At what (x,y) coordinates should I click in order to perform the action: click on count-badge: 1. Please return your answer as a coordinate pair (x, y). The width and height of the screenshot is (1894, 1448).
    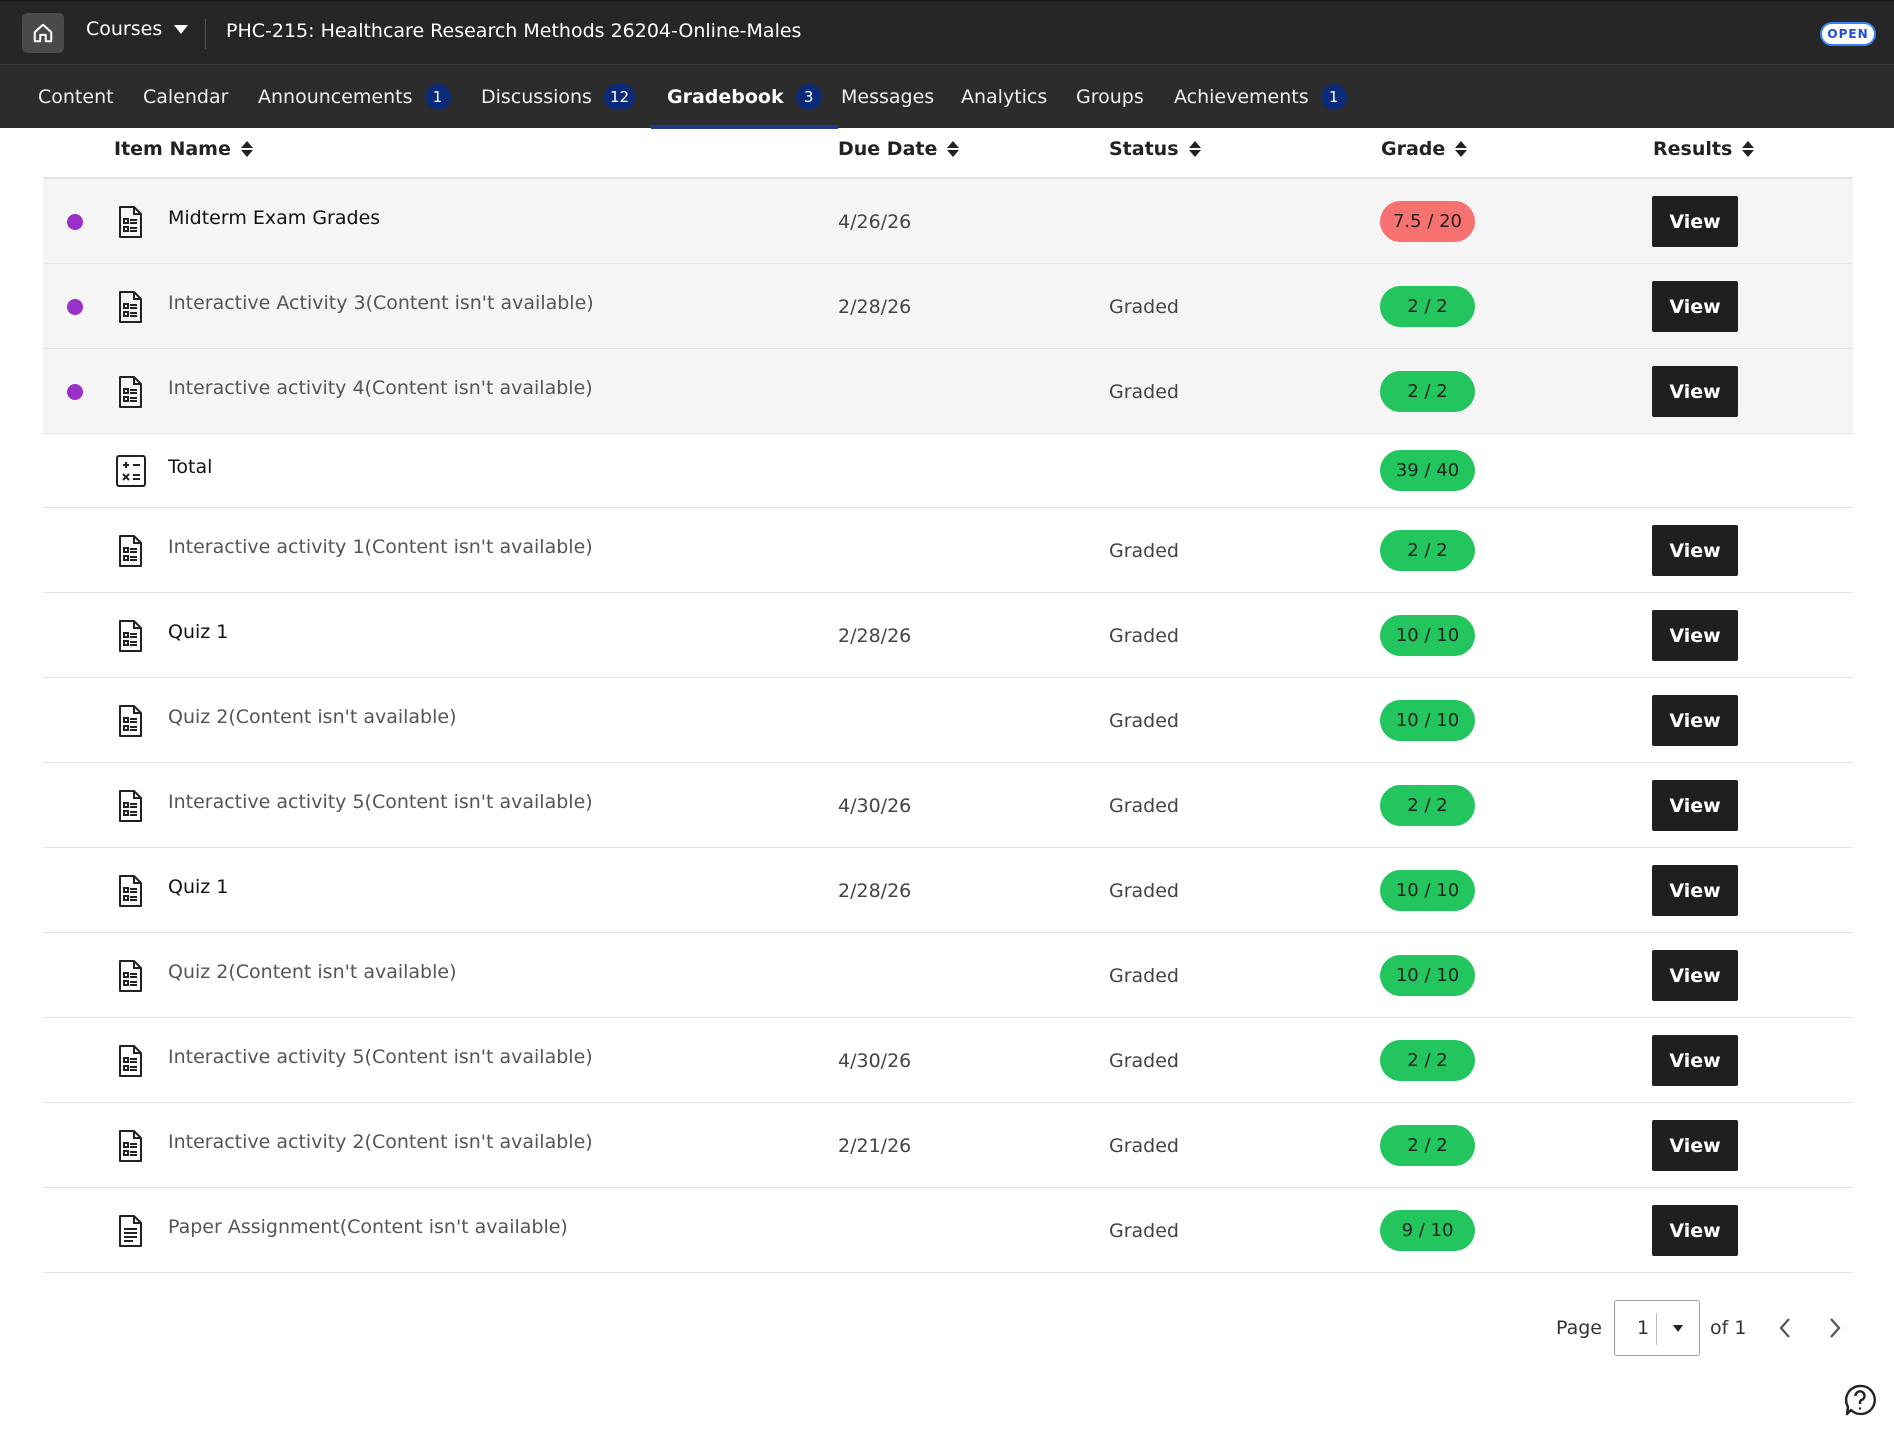
    Looking at the image, I should click on (437, 97).